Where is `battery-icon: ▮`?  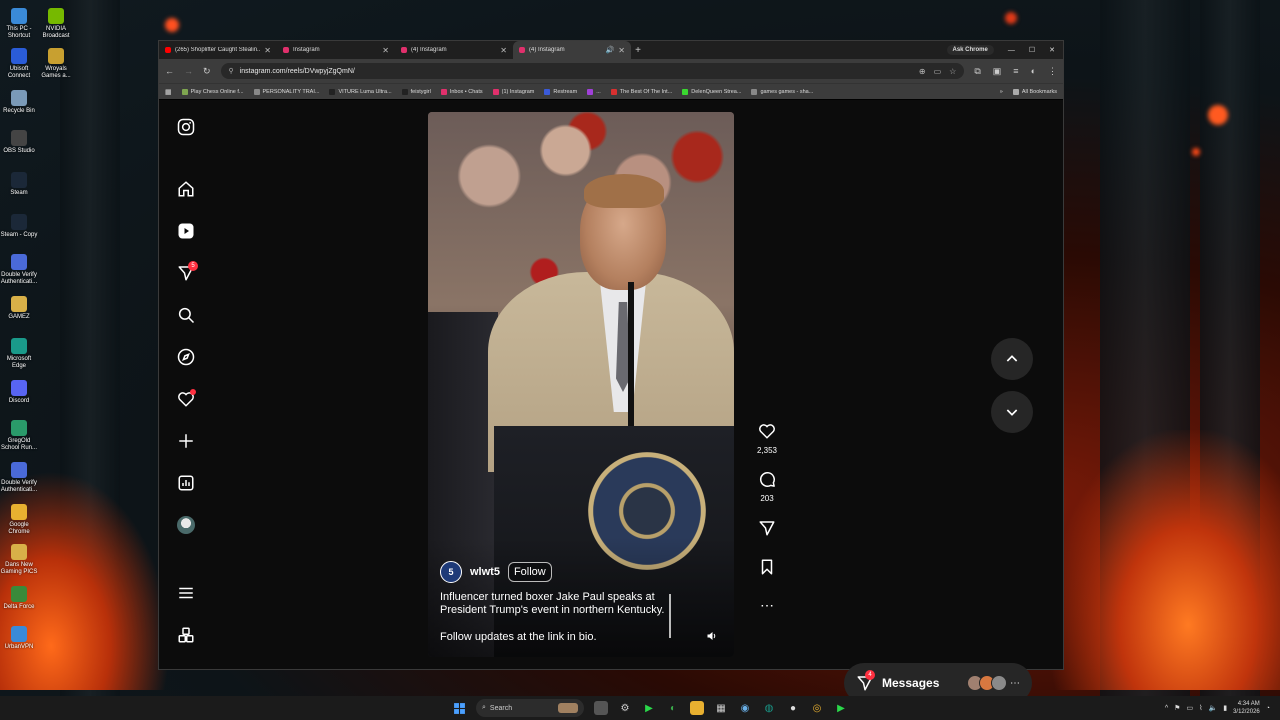 battery-icon: ▮ is located at coordinates (1225, 708).